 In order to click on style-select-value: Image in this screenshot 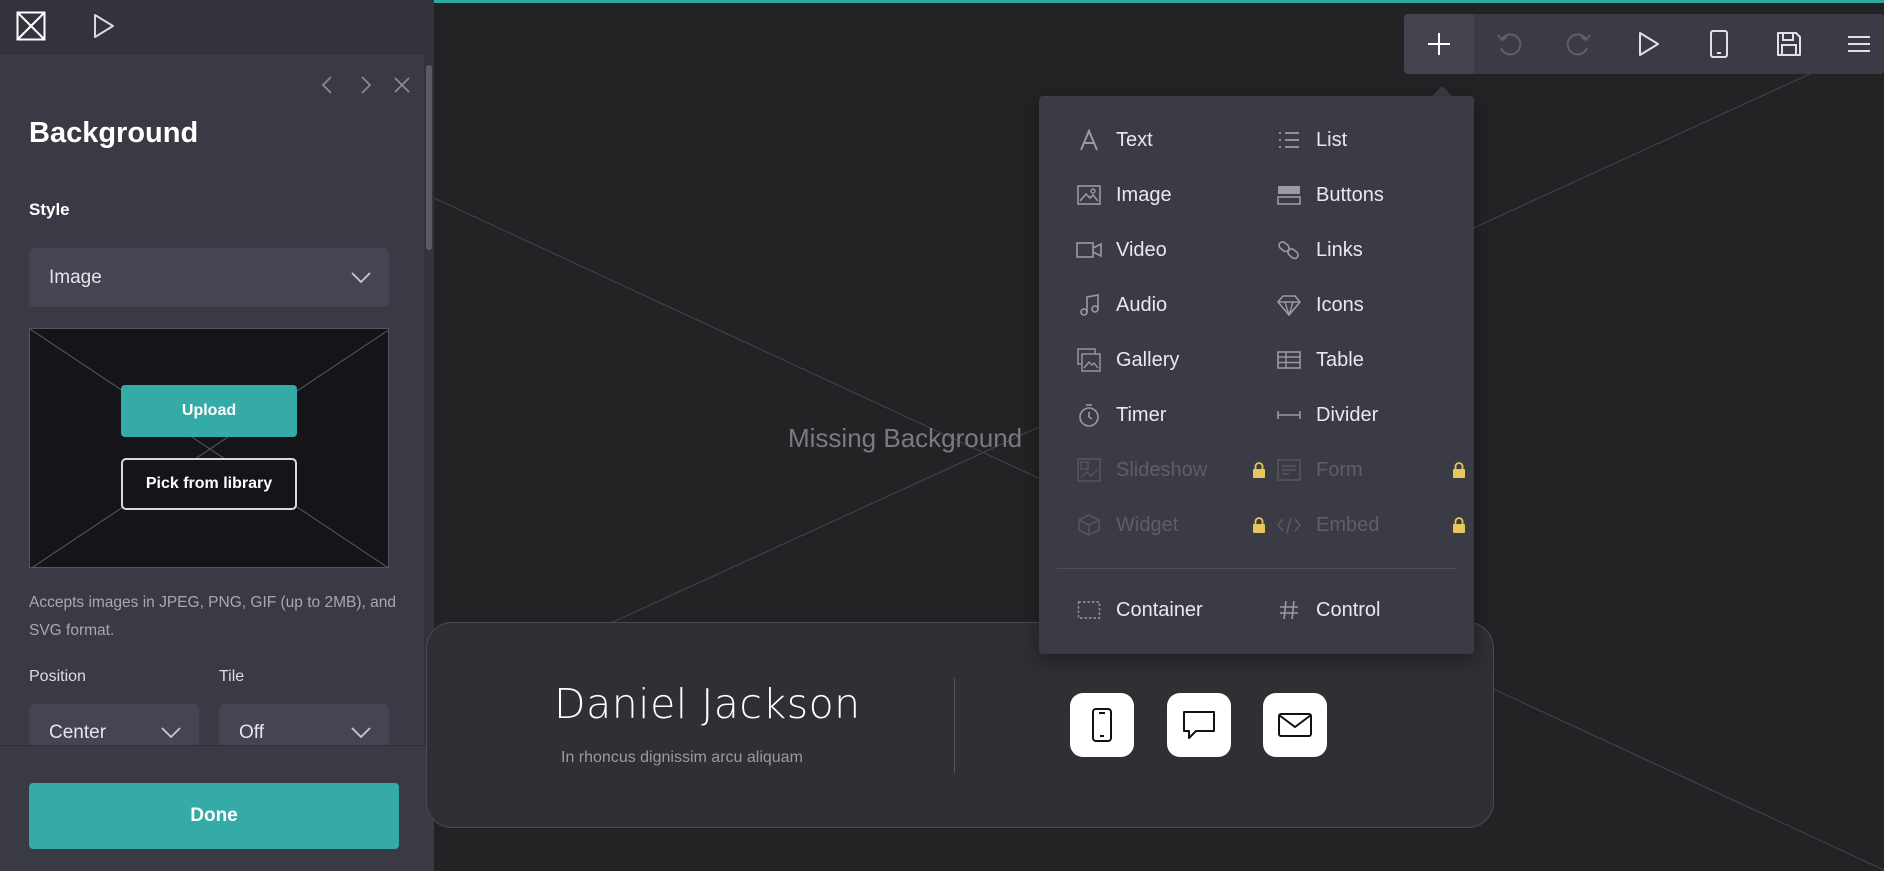, I will do `click(75, 277)`.